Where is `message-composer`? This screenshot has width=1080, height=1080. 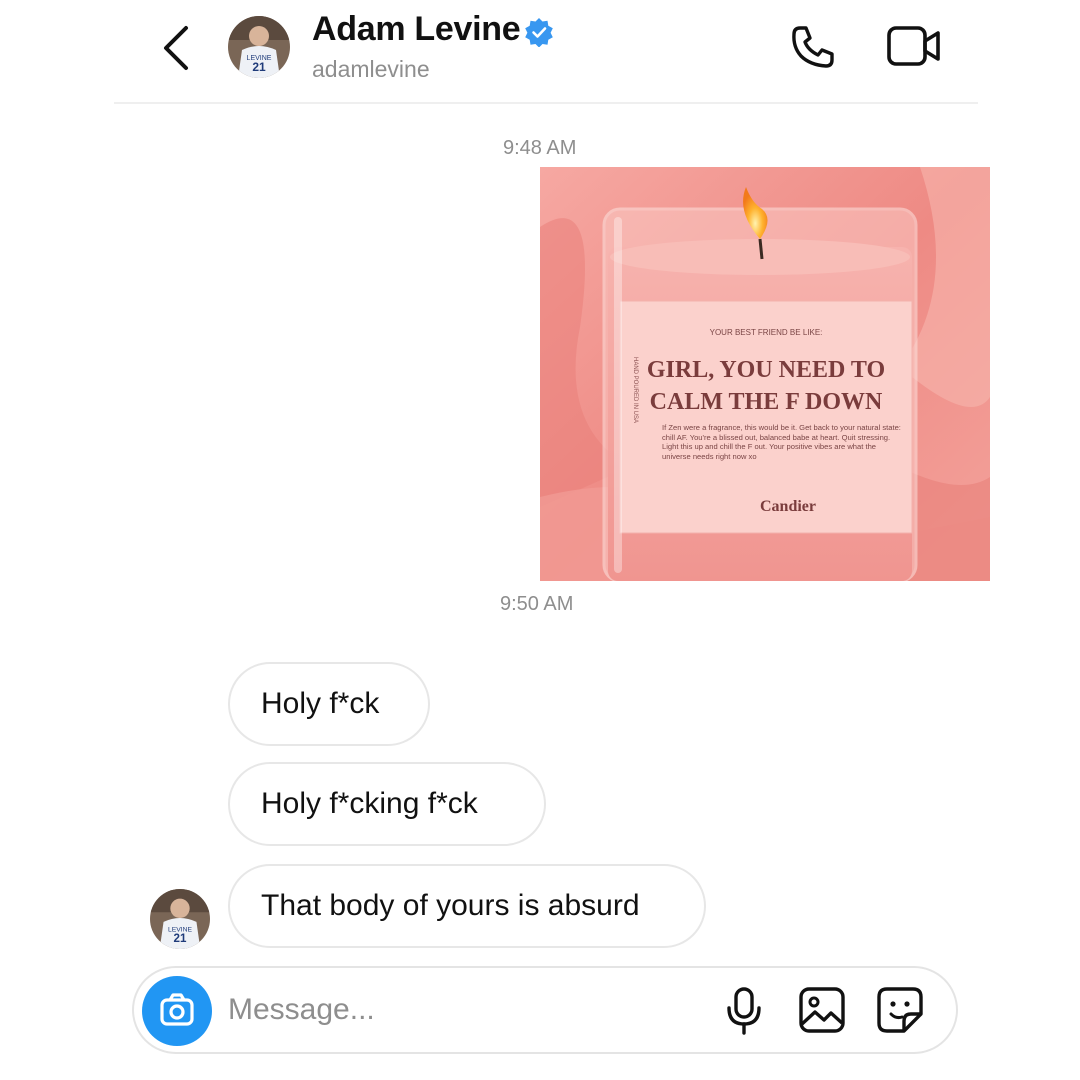
message-composer is located at coordinates (545, 1010).